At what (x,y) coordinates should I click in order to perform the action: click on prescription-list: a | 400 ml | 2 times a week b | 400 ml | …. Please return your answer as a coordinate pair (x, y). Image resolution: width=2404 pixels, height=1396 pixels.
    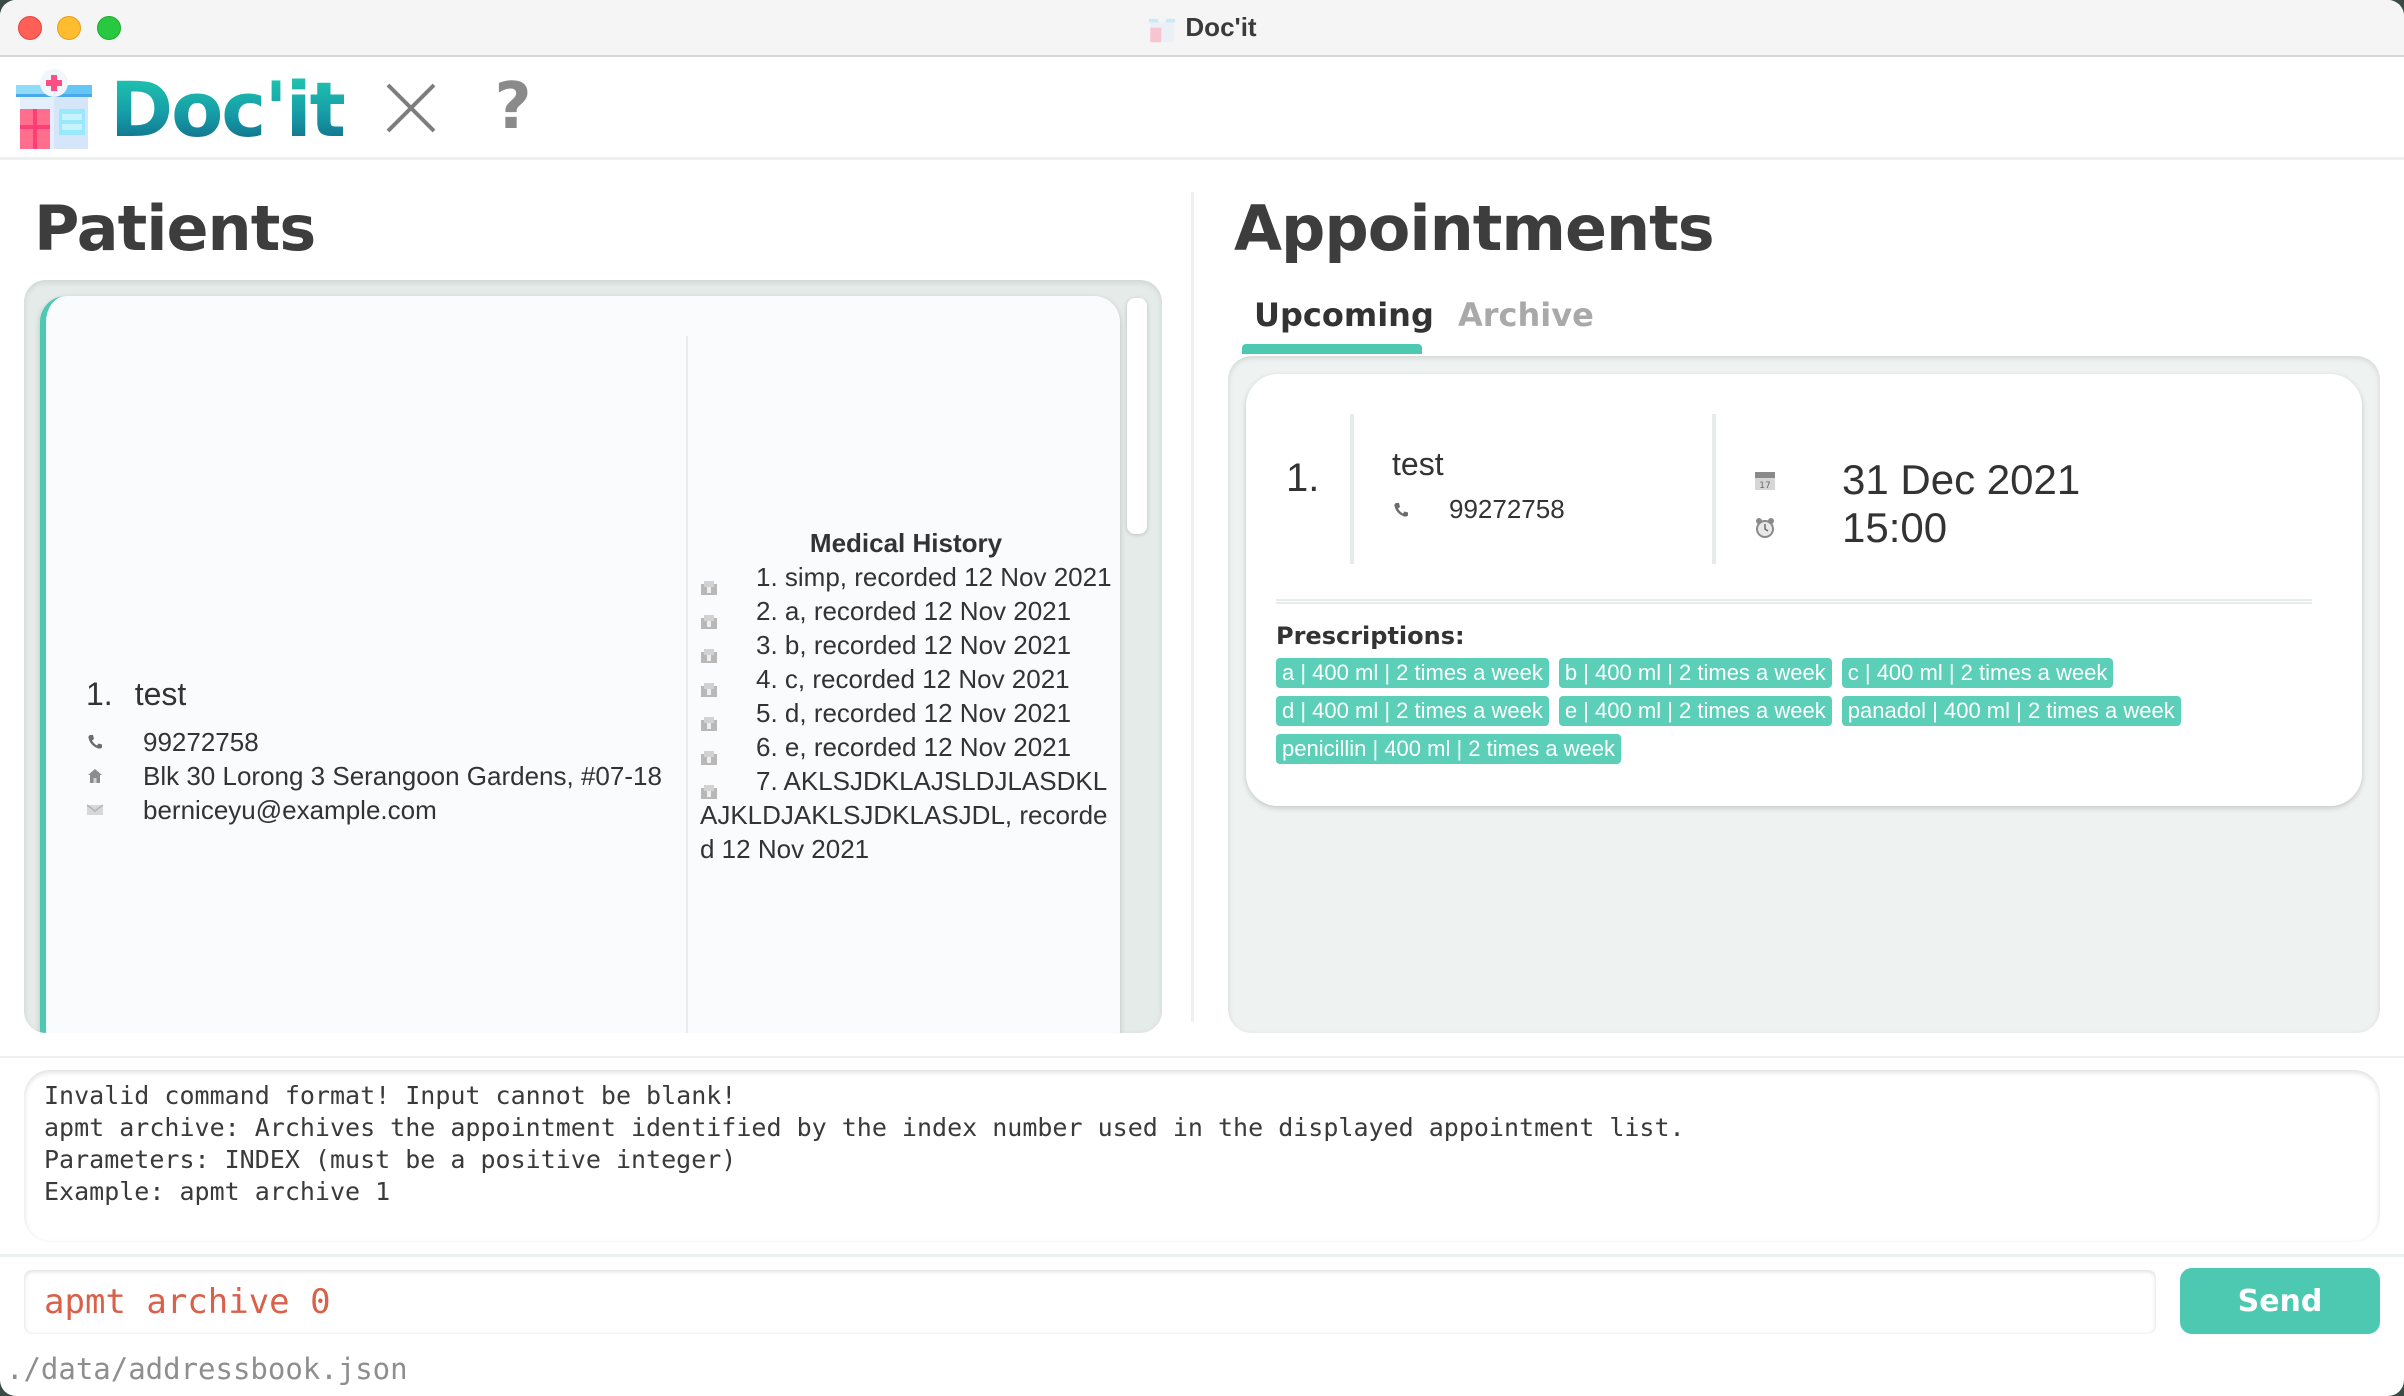
    Looking at the image, I should click on (1806, 711).